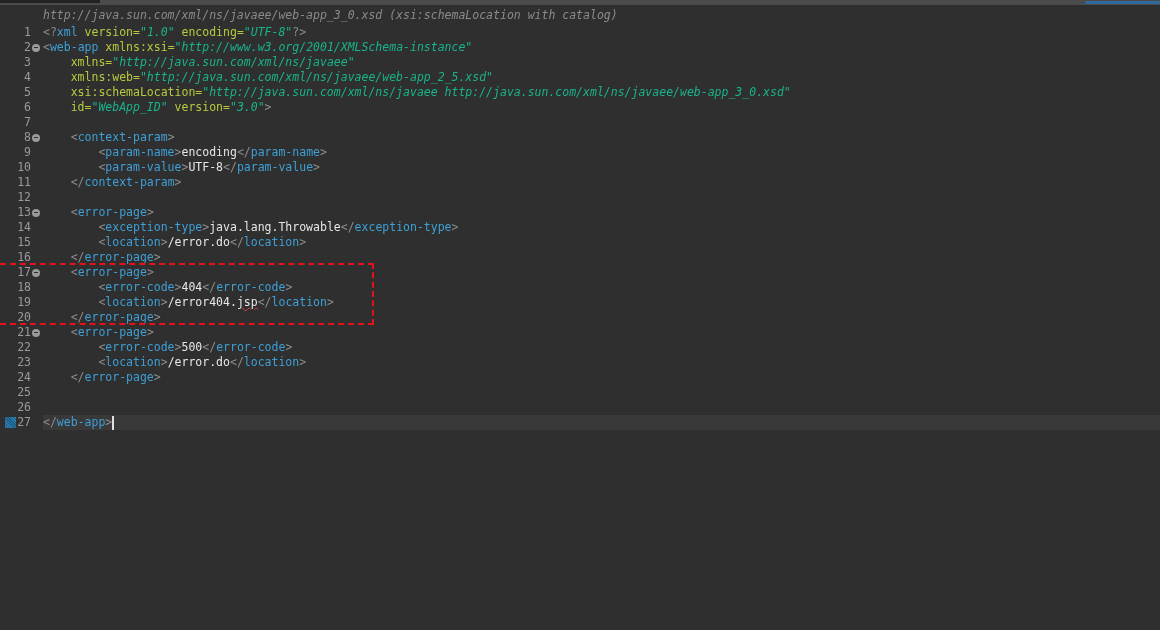 The image size is (1160, 630). Describe the element at coordinates (23, 422) in the screenshot. I see `line-number: 27` at that location.